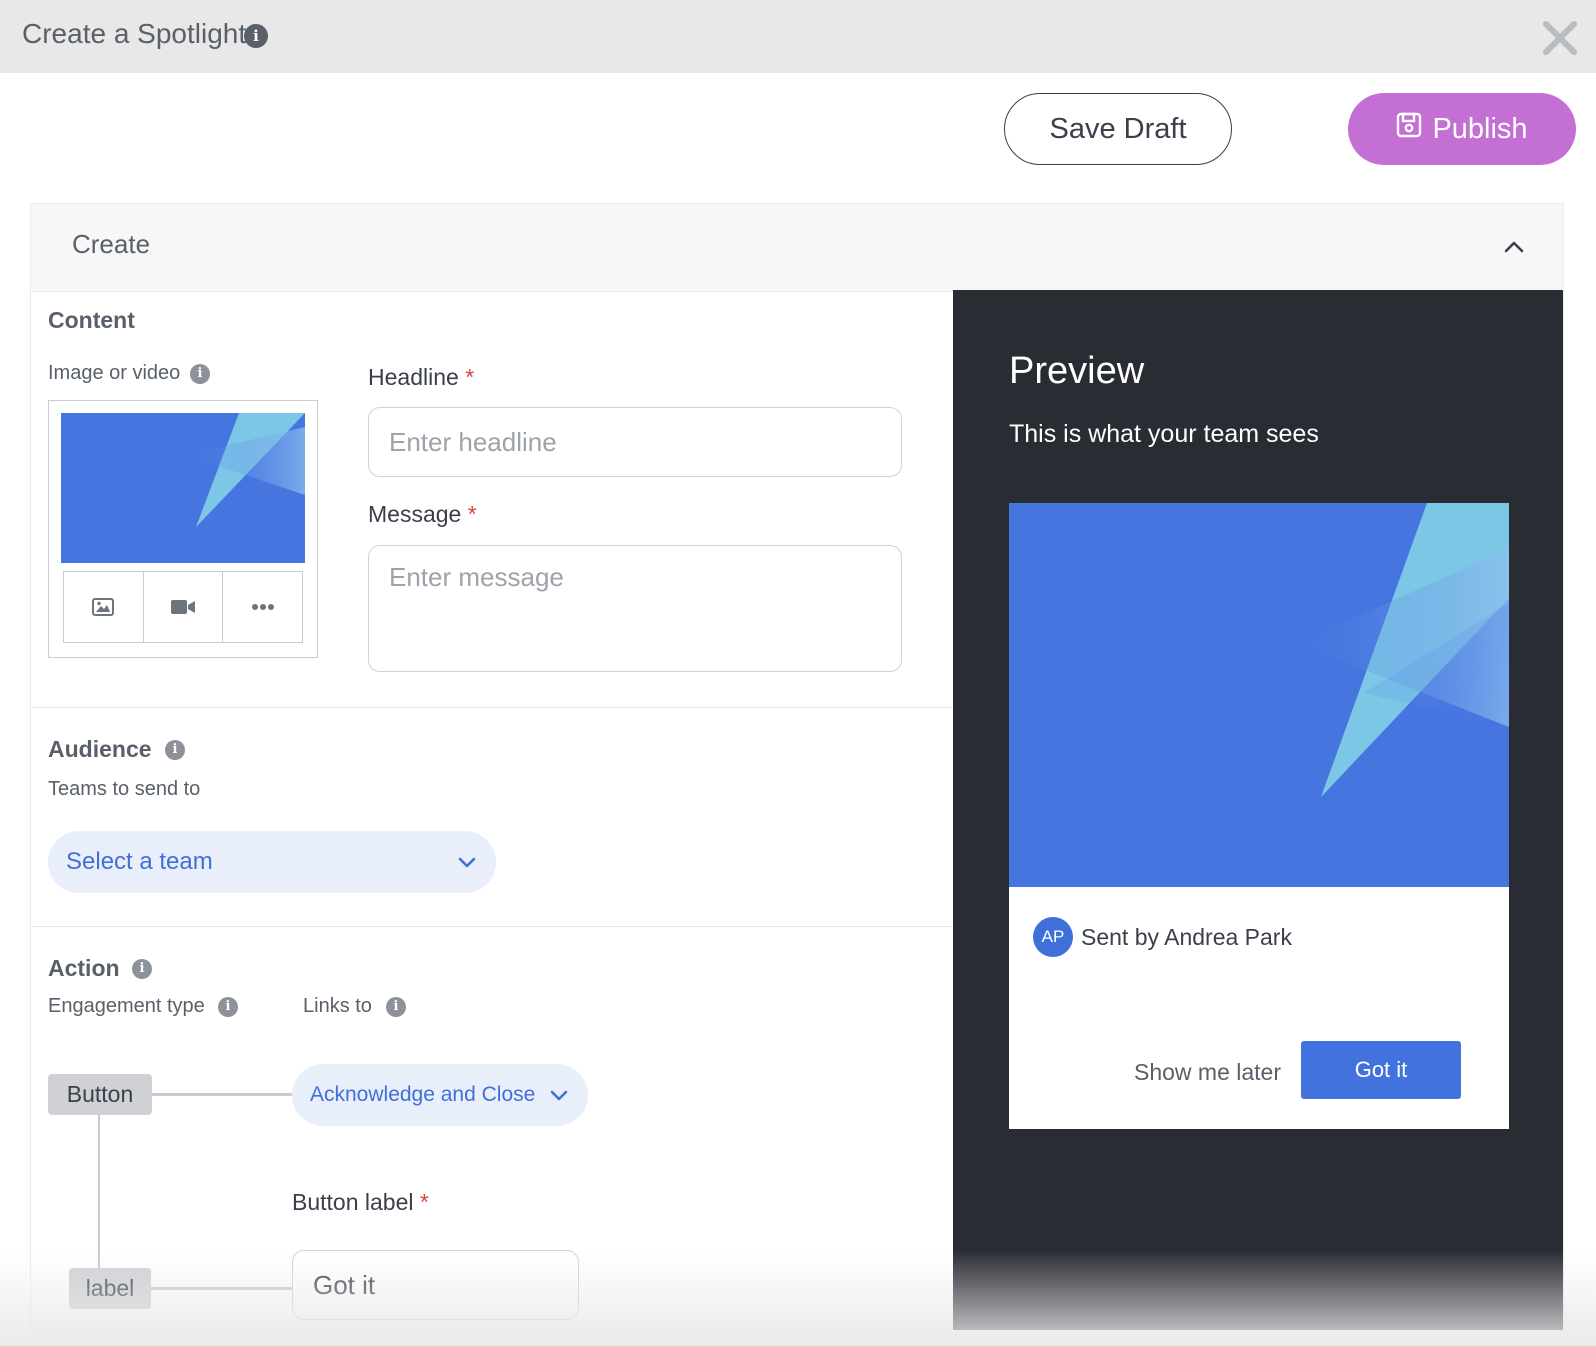 Image resolution: width=1596 pixels, height=1346 pixels. What do you see at coordinates (1480, 128) in the screenshot?
I see `publish-label: Publish` at bounding box center [1480, 128].